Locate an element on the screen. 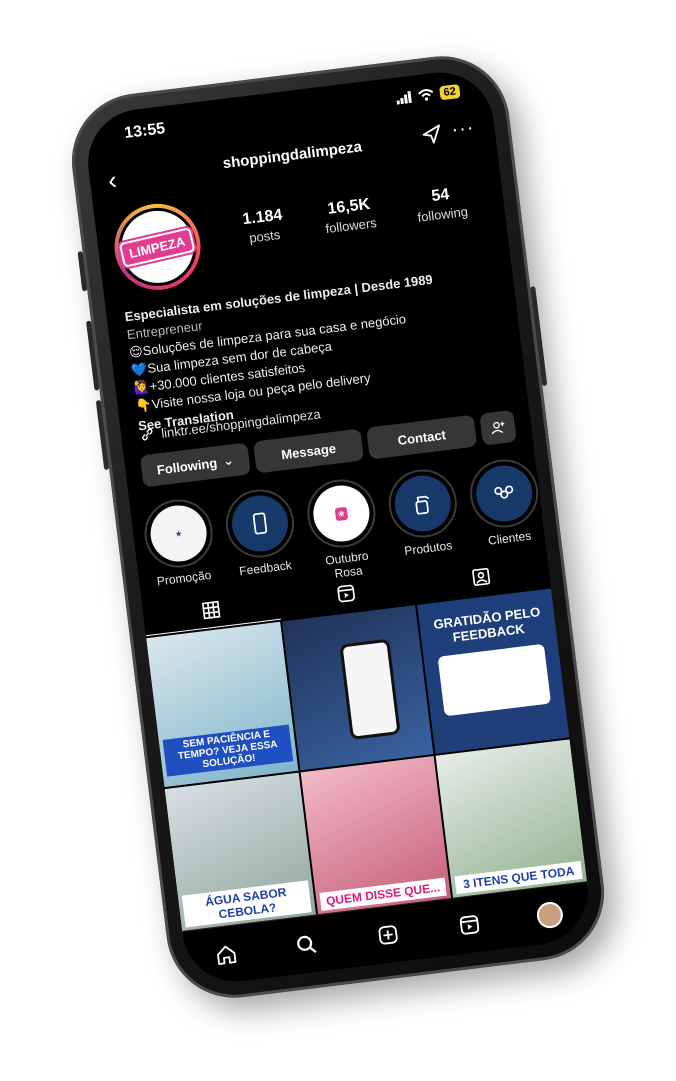  phone-mockup is located at coordinates (369, 689).